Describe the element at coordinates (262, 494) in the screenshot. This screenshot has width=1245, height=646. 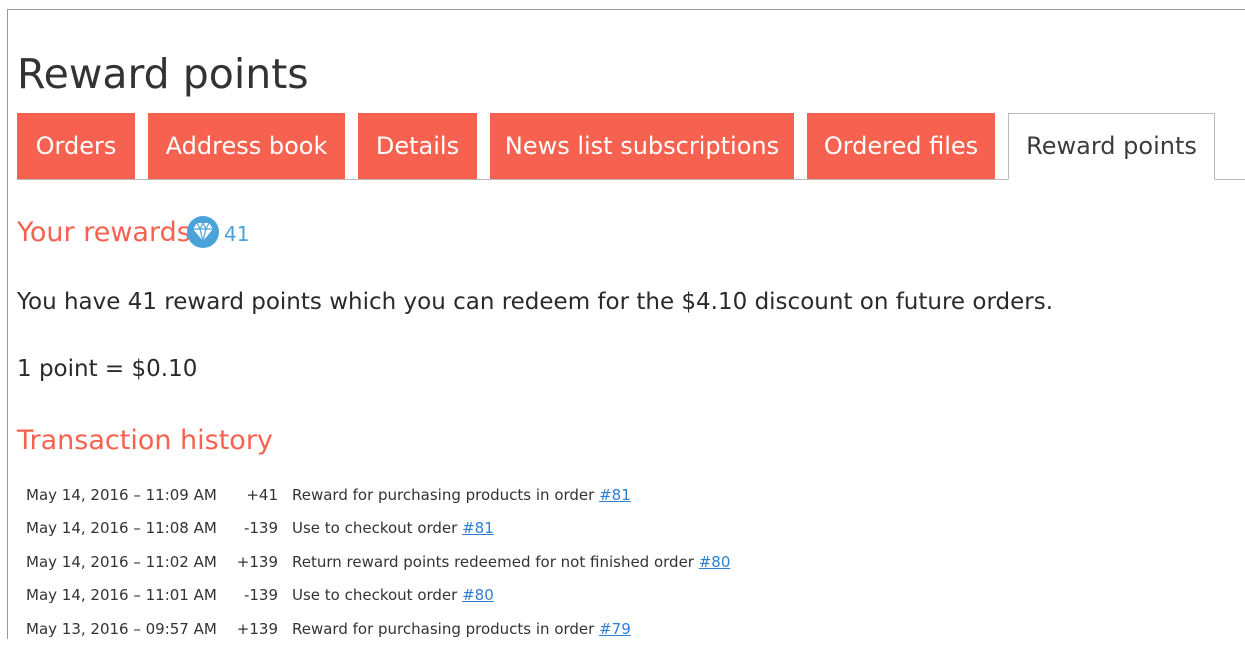
I see `transaction-amount: +41` at that location.